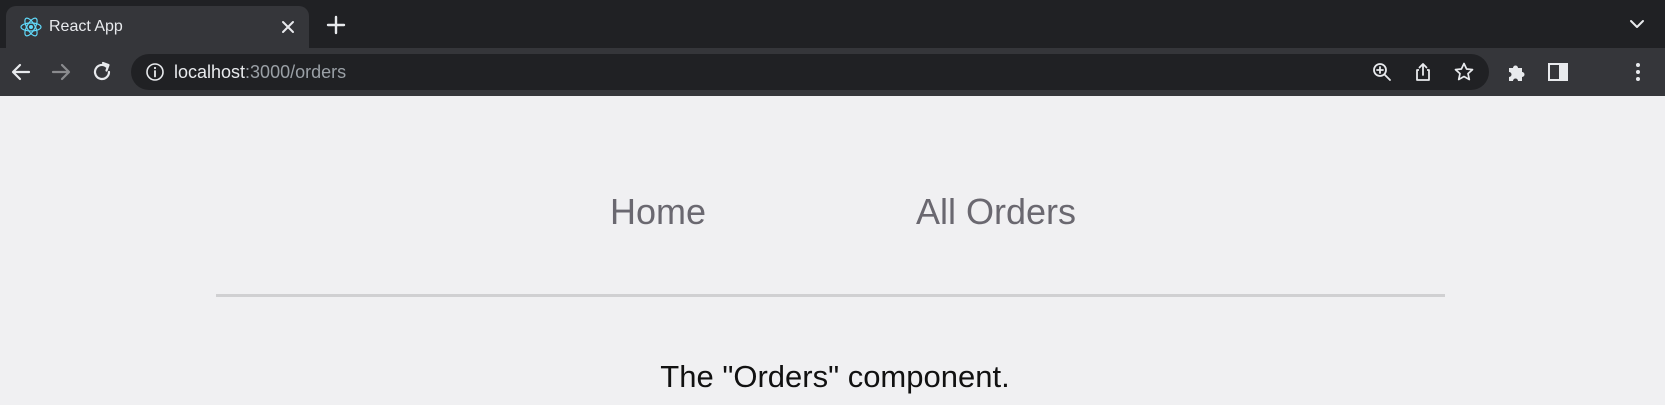 This screenshot has height=405, width=1665. I want to click on url-host: localhost, so click(210, 72).